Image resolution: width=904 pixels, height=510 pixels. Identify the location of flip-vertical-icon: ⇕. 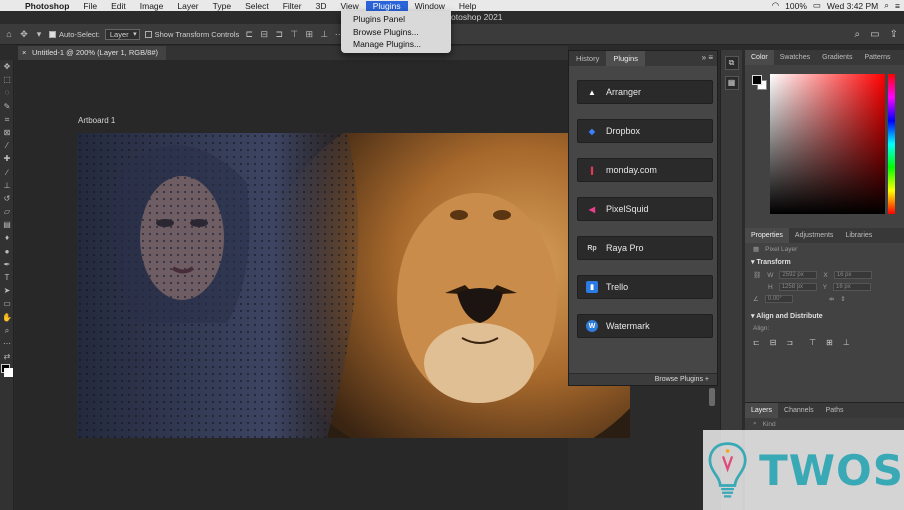
(842, 299).